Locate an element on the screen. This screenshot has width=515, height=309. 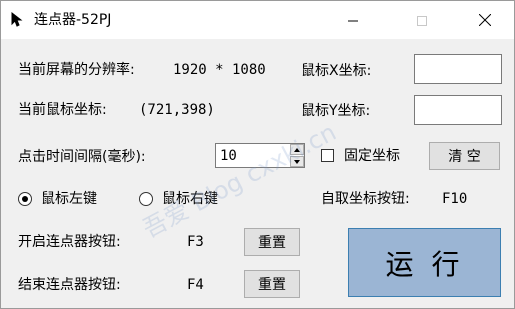
close-icon is located at coordinates (485, 20).